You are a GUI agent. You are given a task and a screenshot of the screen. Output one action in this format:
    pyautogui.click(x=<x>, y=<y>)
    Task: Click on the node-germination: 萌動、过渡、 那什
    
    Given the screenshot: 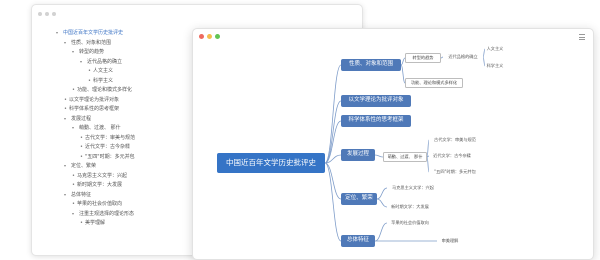 What is the action you would take?
    pyautogui.click(x=405, y=157)
    